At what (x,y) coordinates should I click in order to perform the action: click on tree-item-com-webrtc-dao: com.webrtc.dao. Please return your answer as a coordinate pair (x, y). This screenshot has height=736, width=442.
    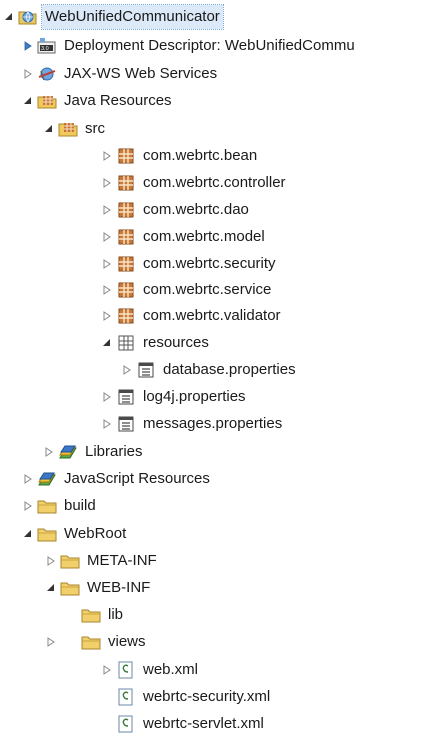
    Looking at the image, I should click on (221, 210).